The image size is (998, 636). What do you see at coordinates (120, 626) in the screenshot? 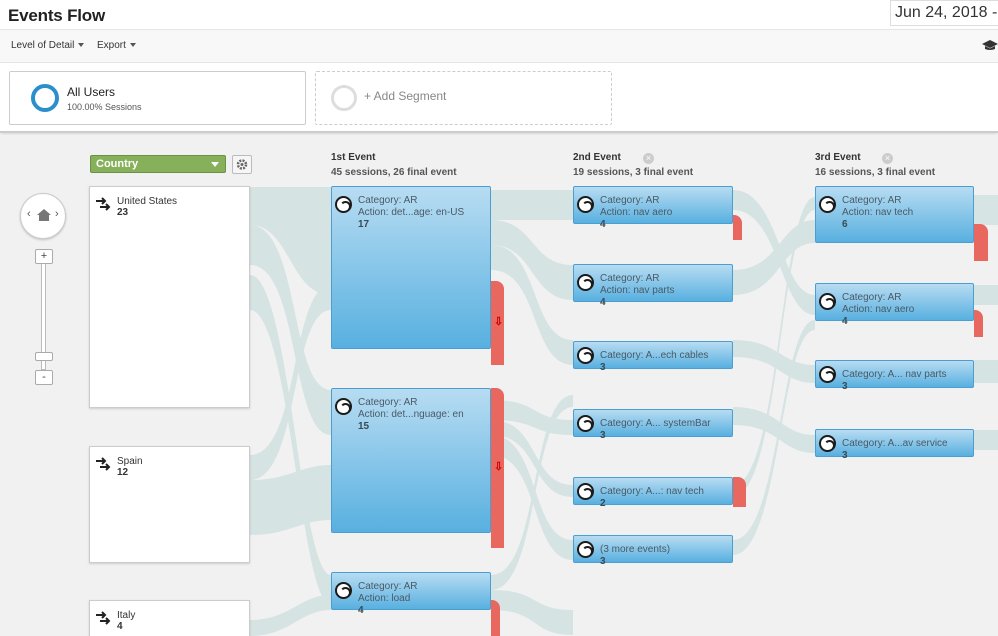
I see `country-value: 4` at bounding box center [120, 626].